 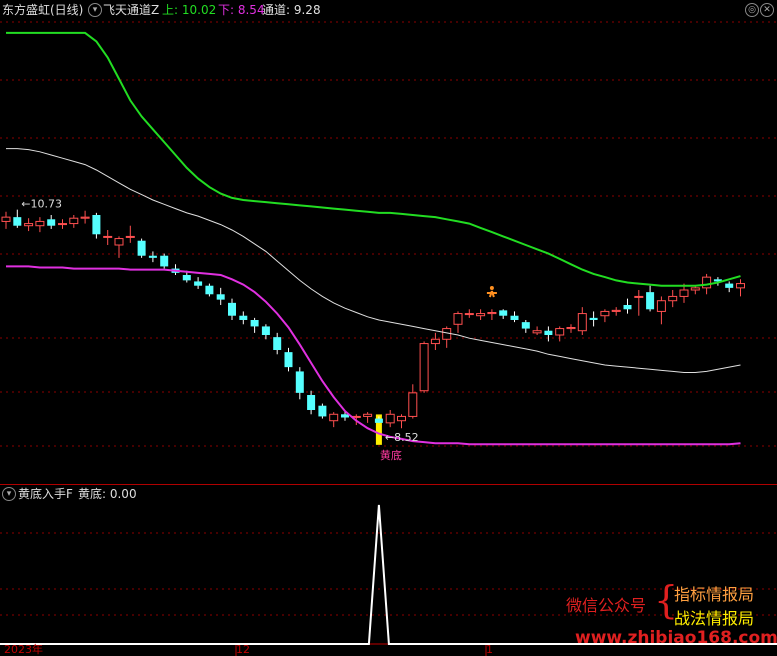 What do you see at coordinates (391, 455) in the screenshot?
I see `signal-label: 黄底` at bounding box center [391, 455].